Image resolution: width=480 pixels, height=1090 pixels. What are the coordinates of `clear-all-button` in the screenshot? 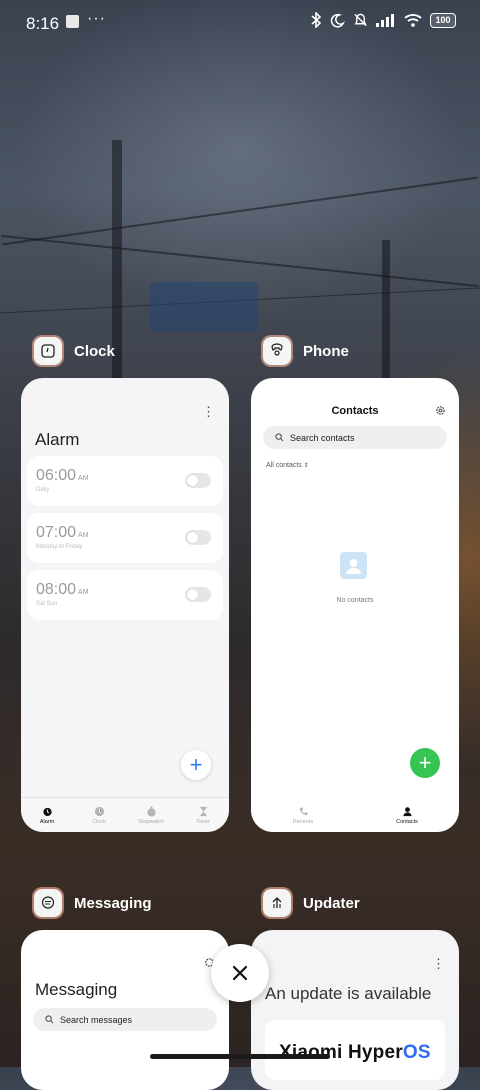 It's located at (240, 973).